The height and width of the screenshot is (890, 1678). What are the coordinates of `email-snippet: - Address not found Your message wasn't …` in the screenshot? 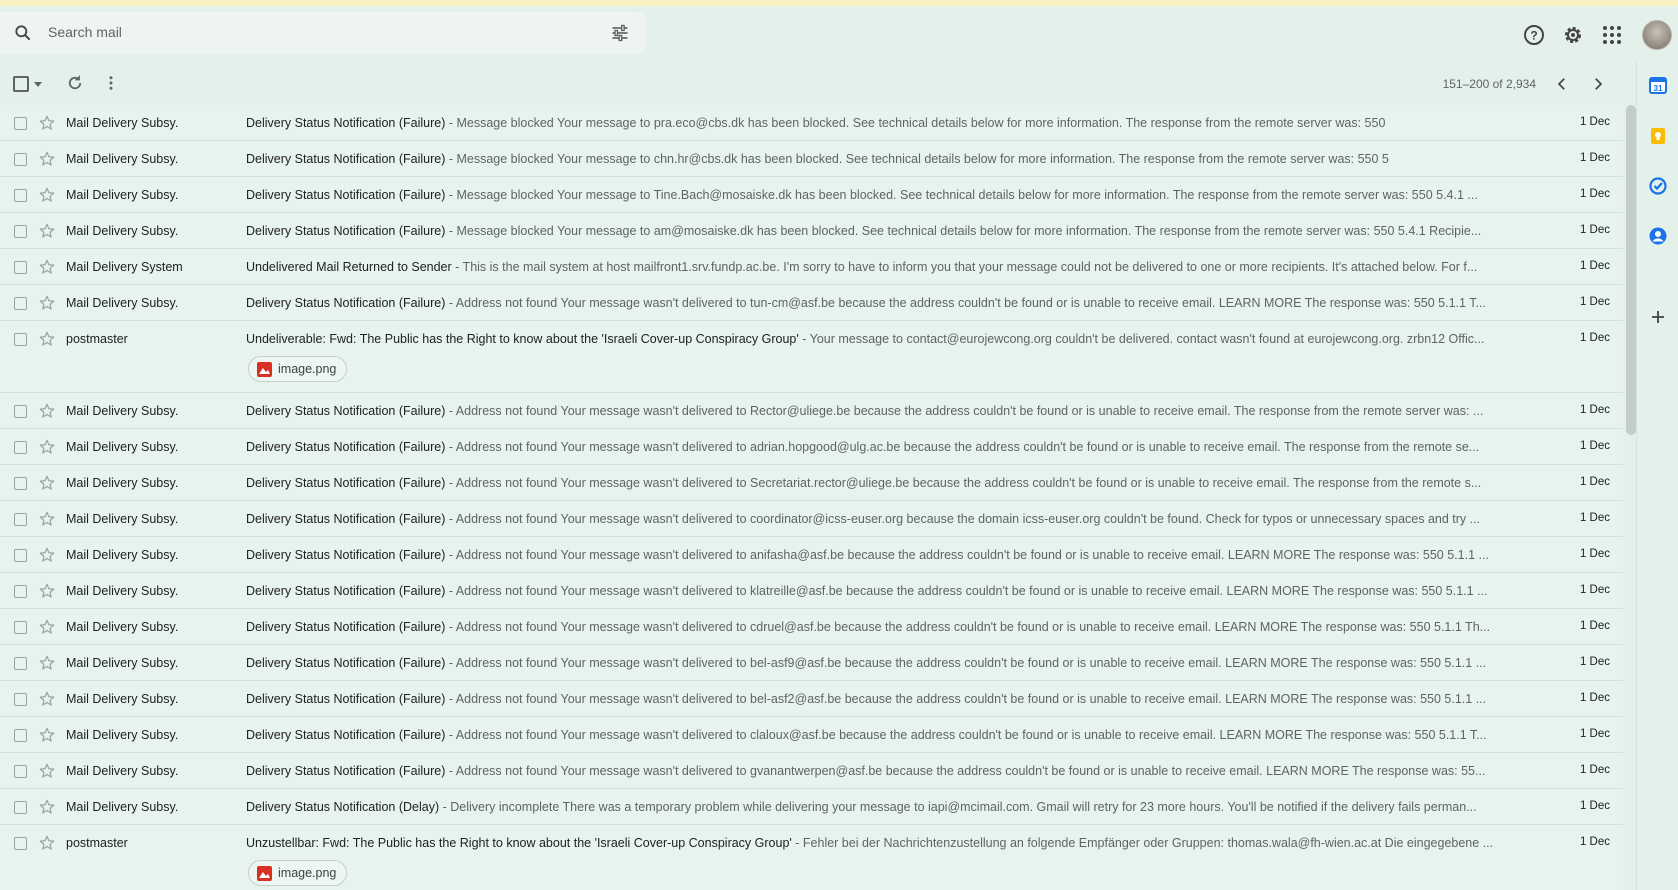 It's located at (965, 771).